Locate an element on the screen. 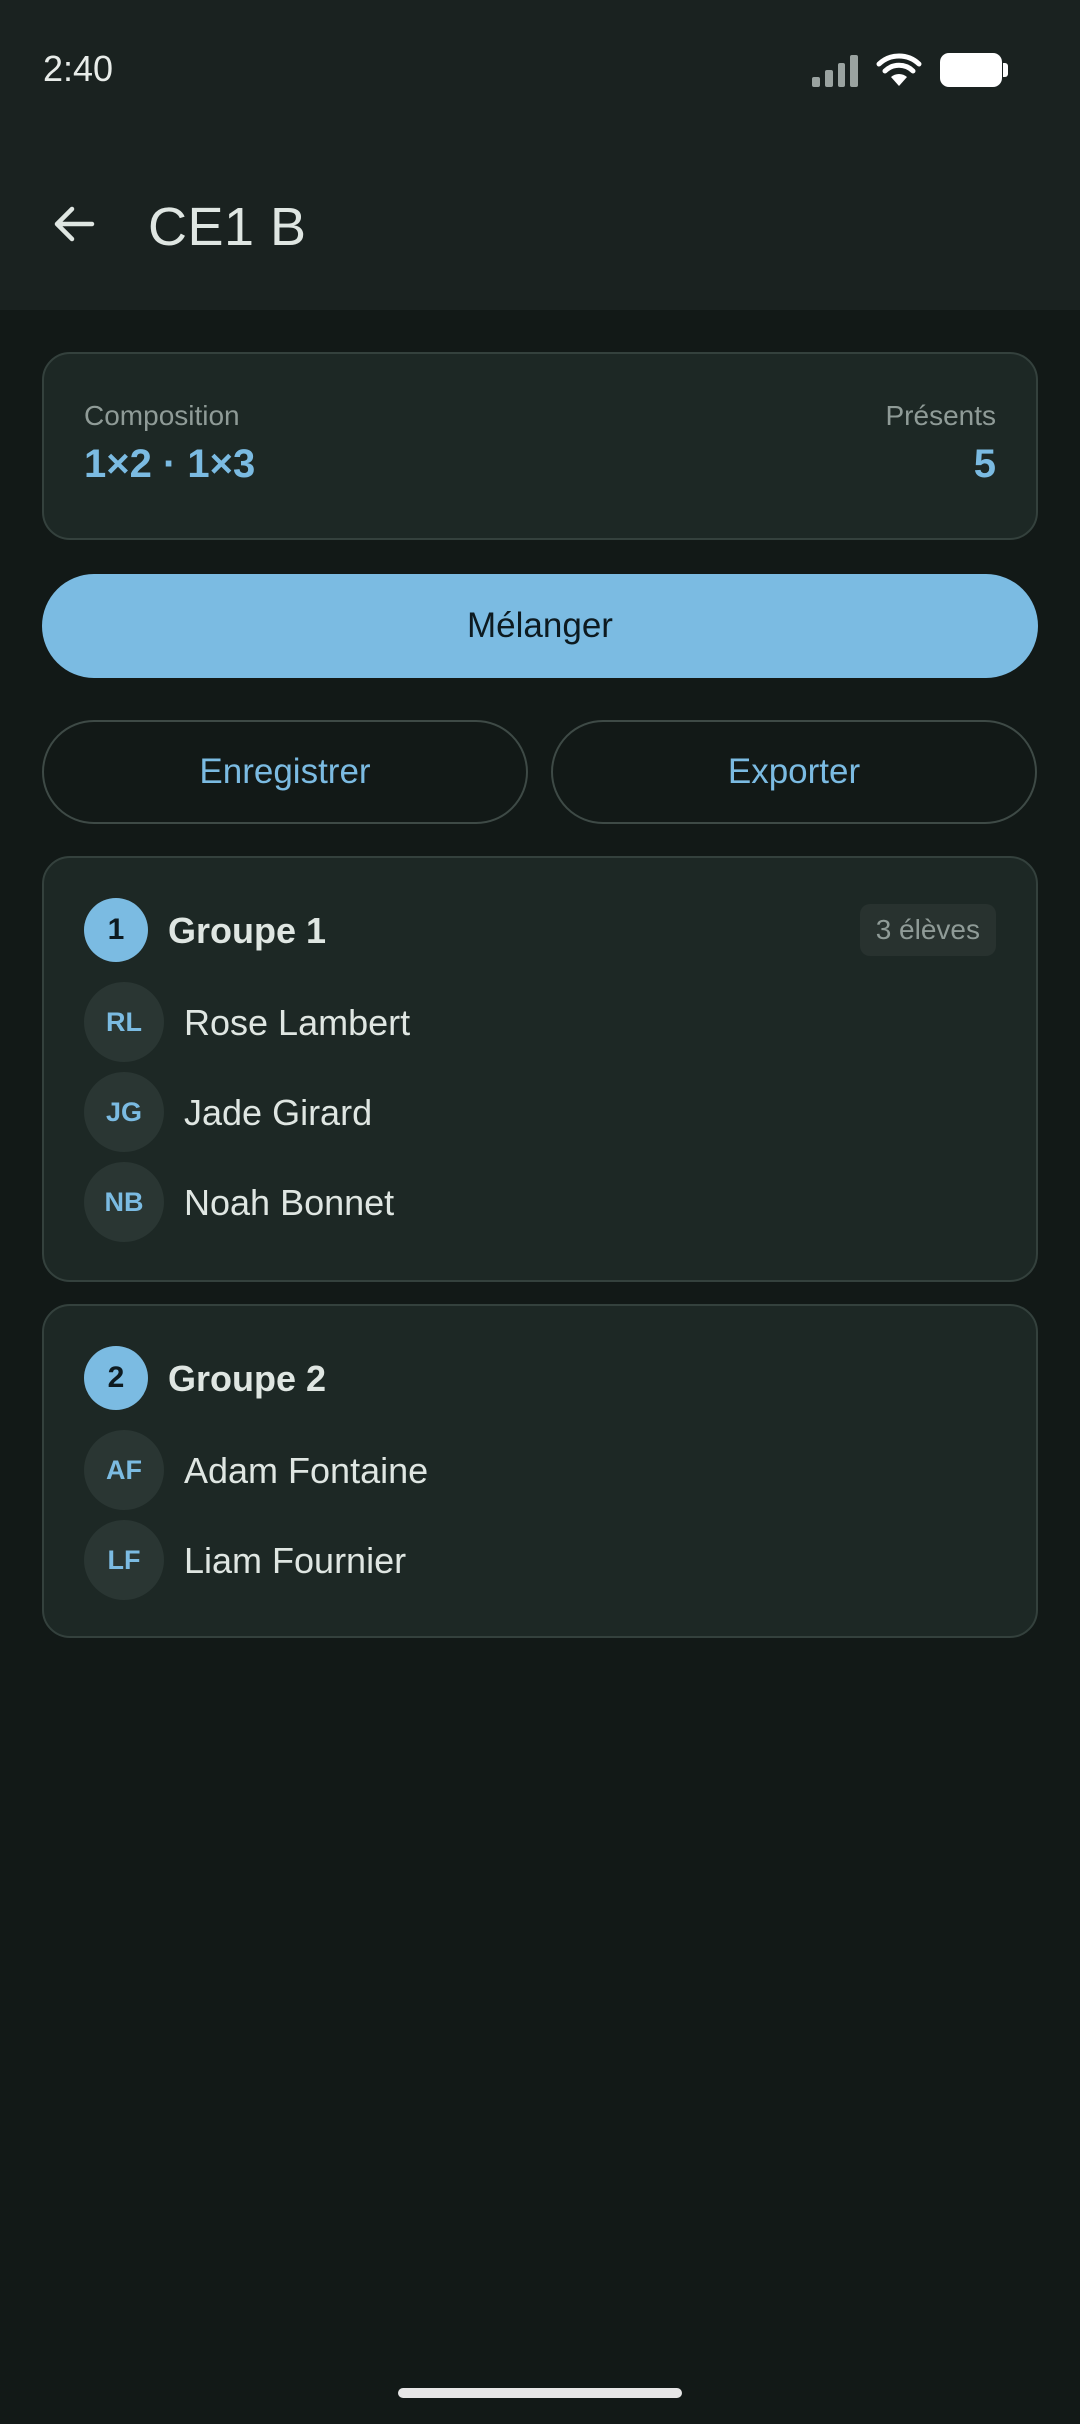 The width and height of the screenshot is (1080, 2424). save-button: Enregistrer is located at coordinates (285, 772).